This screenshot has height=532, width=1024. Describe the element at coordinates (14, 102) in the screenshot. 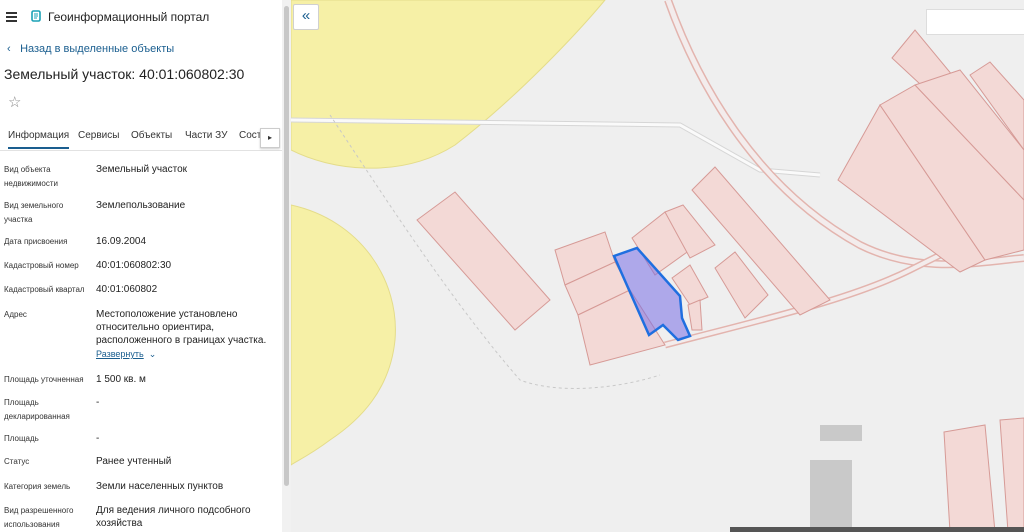

I see `favorite-star-icon: ☆` at that location.